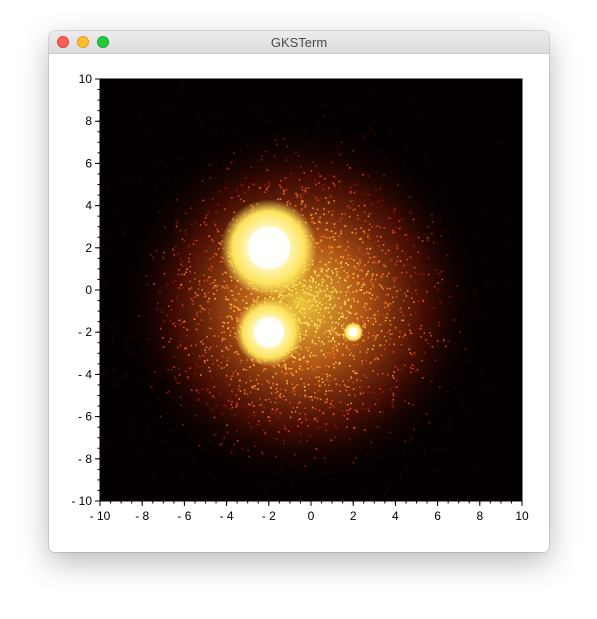 Image resolution: width=597 pixels, height=619 pixels. Describe the element at coordinates (88, 206) in the screenshot. I see `y-tick-label: 4` at that location.